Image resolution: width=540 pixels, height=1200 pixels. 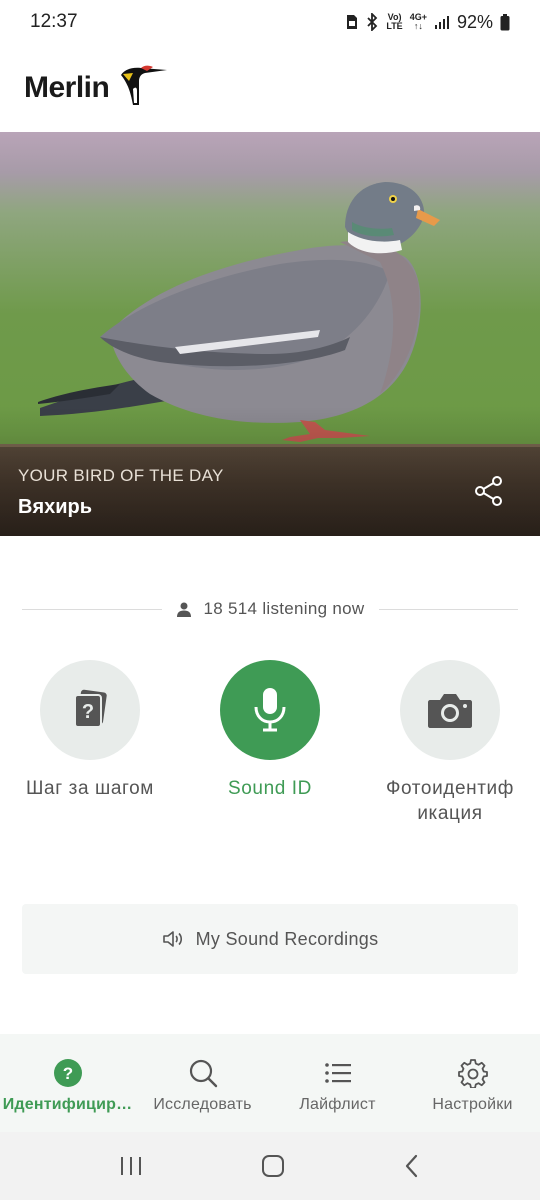 I want to click on battery-icon, so click(x=505, y=21).